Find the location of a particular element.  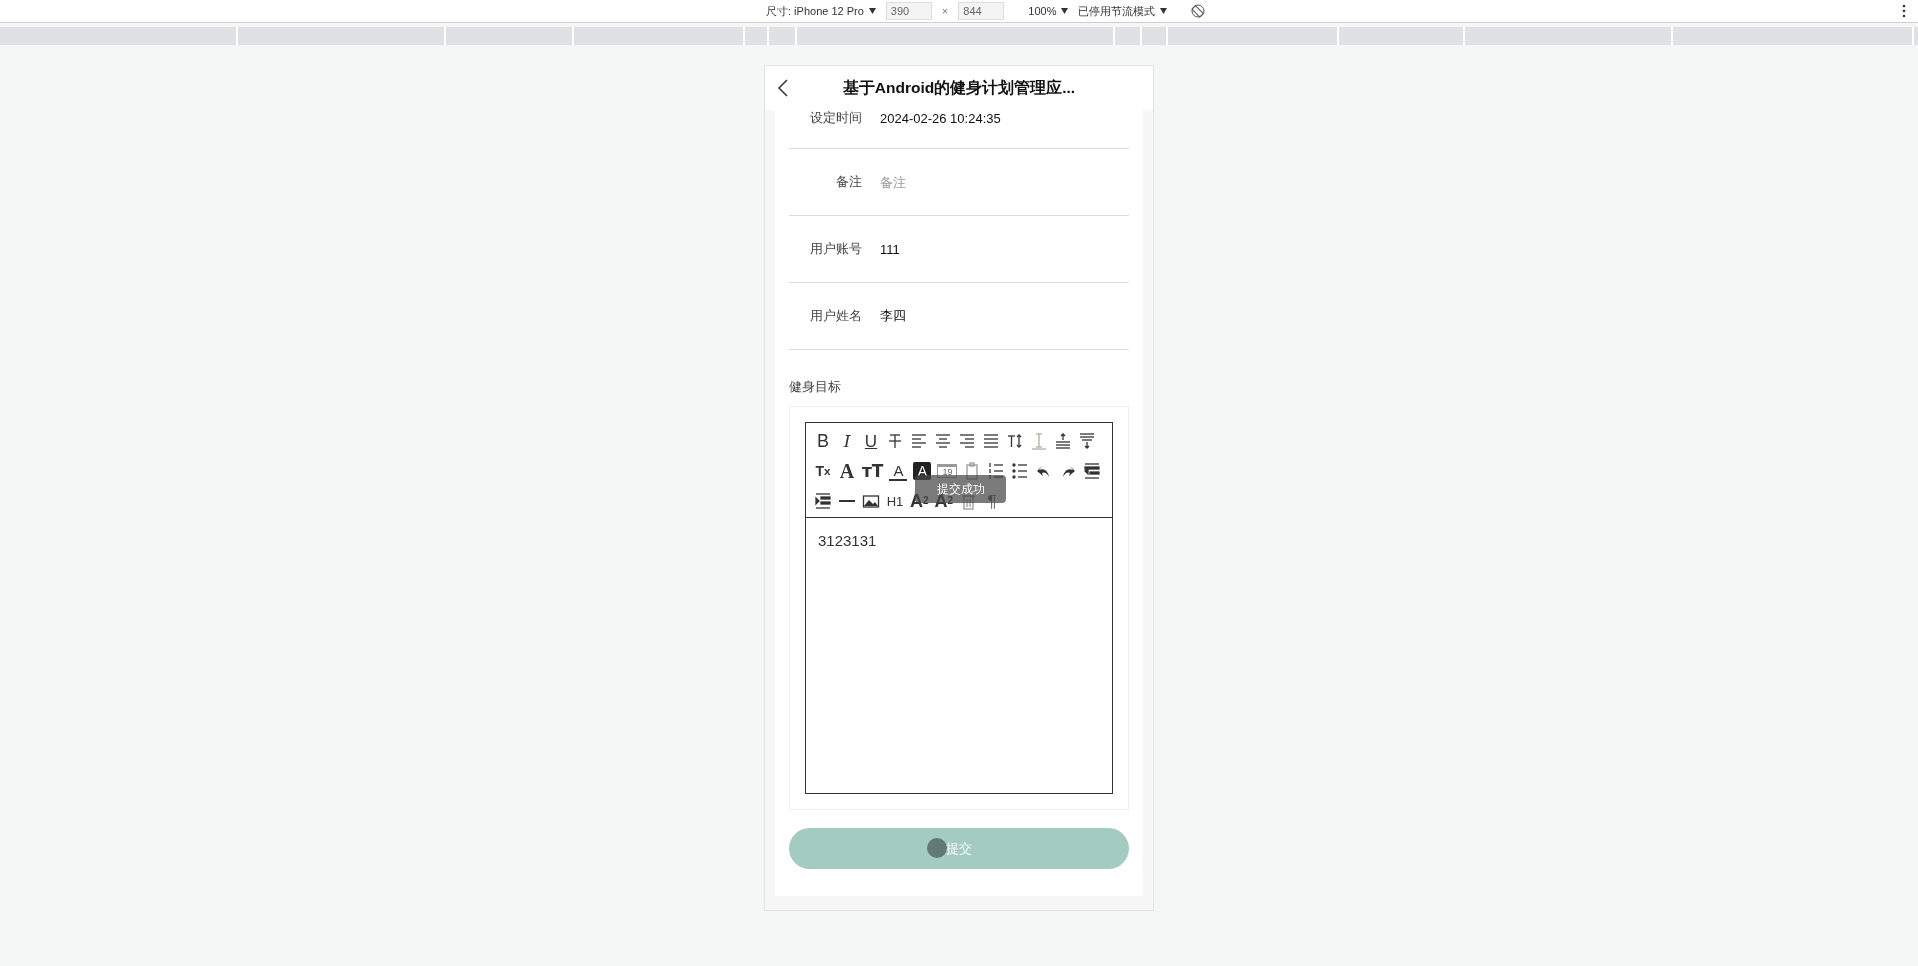

width-field: 390 is located at coordinates (908, 11).